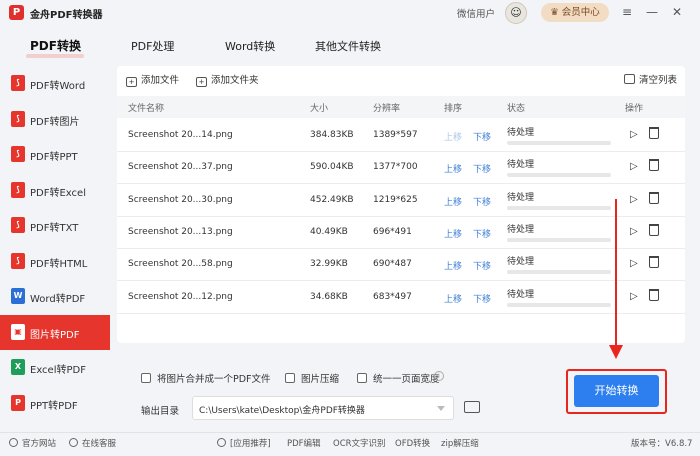 The image size is (700, 456). Describe the element at coordinates (359, 443) in the screenshot. I see `footer-link-ocr: OCR文字识别` at that location.